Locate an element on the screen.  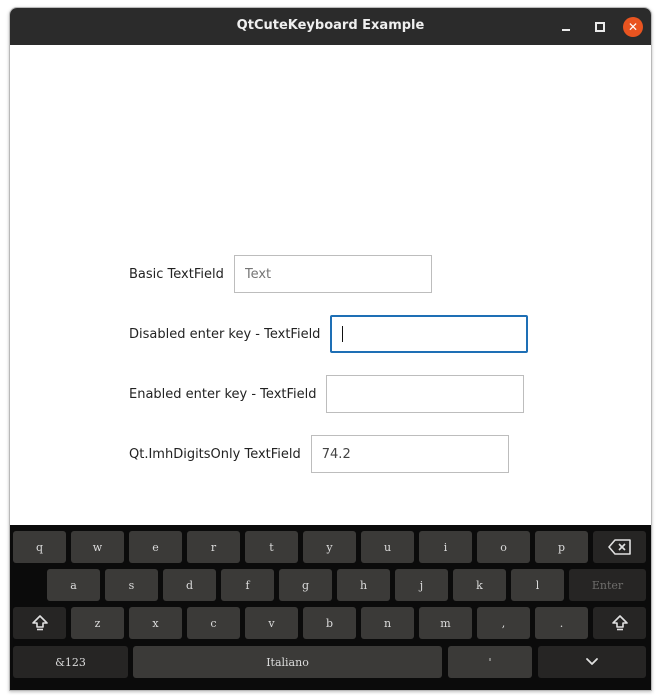
minimize-button is located at coordinates (566, 27).